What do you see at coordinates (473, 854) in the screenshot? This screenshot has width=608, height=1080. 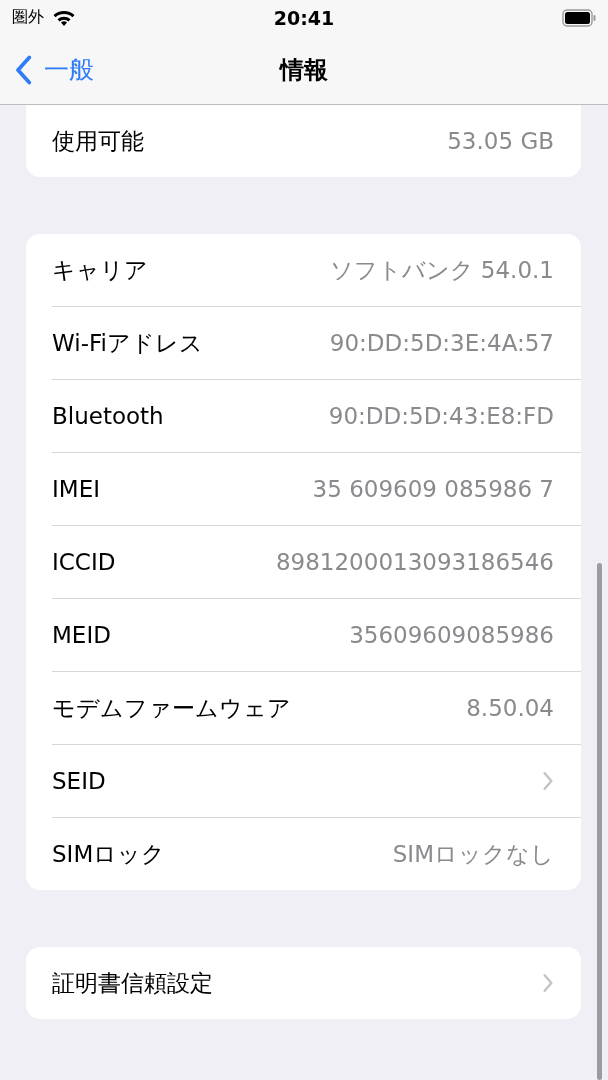 I see `row-value: SIMロックなし` at bounding box center [473, 854].